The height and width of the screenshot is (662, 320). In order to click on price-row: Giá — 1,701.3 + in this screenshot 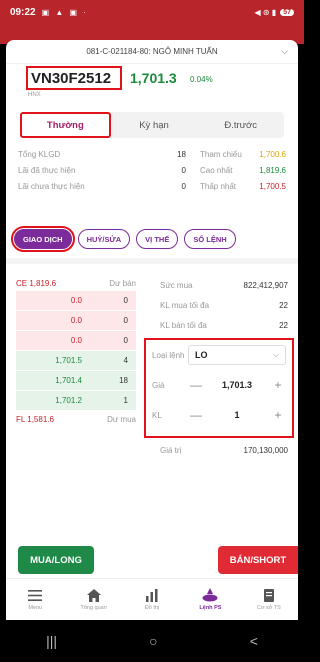, I will do `click(219, 385)`.